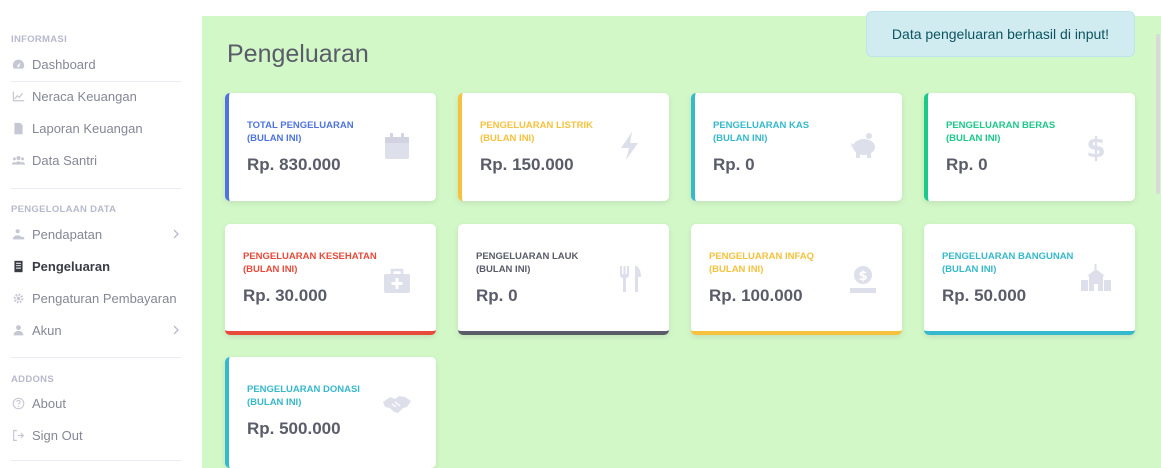  I want to click on dashboard-icon, so click(18, 64).